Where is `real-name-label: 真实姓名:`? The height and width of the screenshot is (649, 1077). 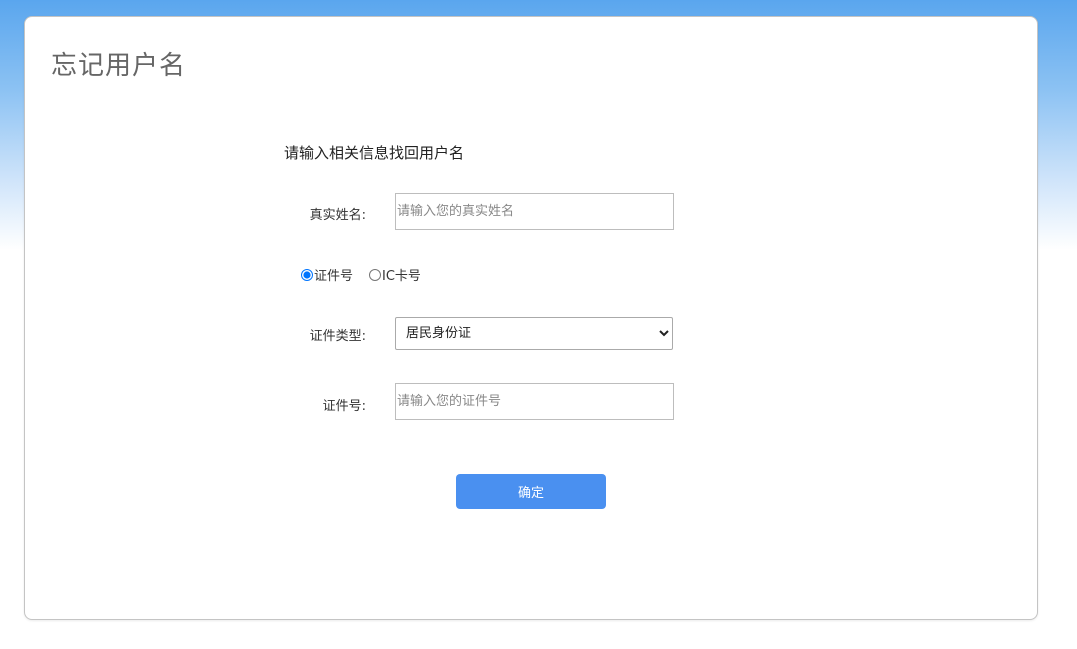
real-name-label: 真实姓名: is located at coordinates (337, 215).